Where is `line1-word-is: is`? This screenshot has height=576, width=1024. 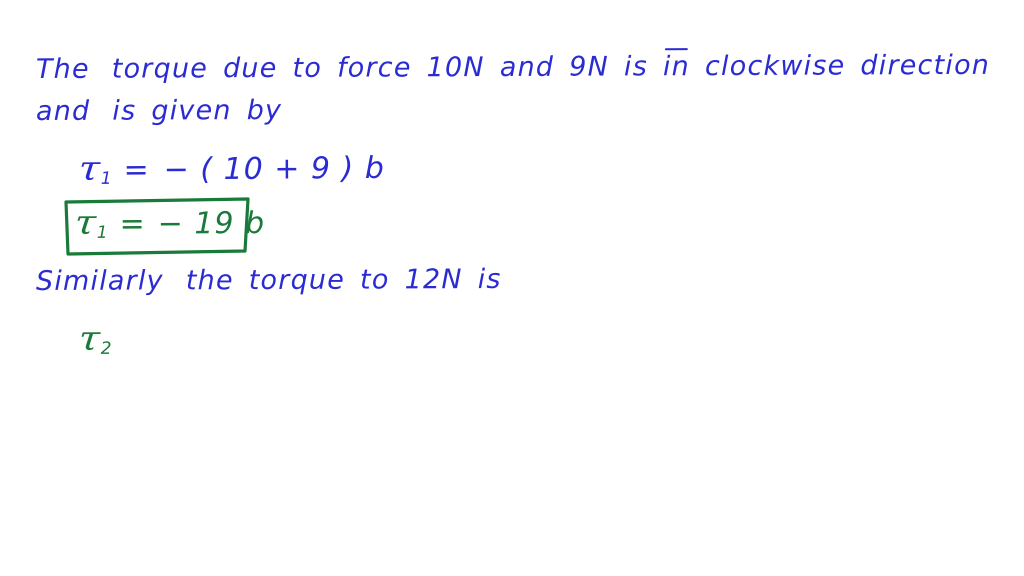
line1-word-is: is is located at coordinates (636, 67).